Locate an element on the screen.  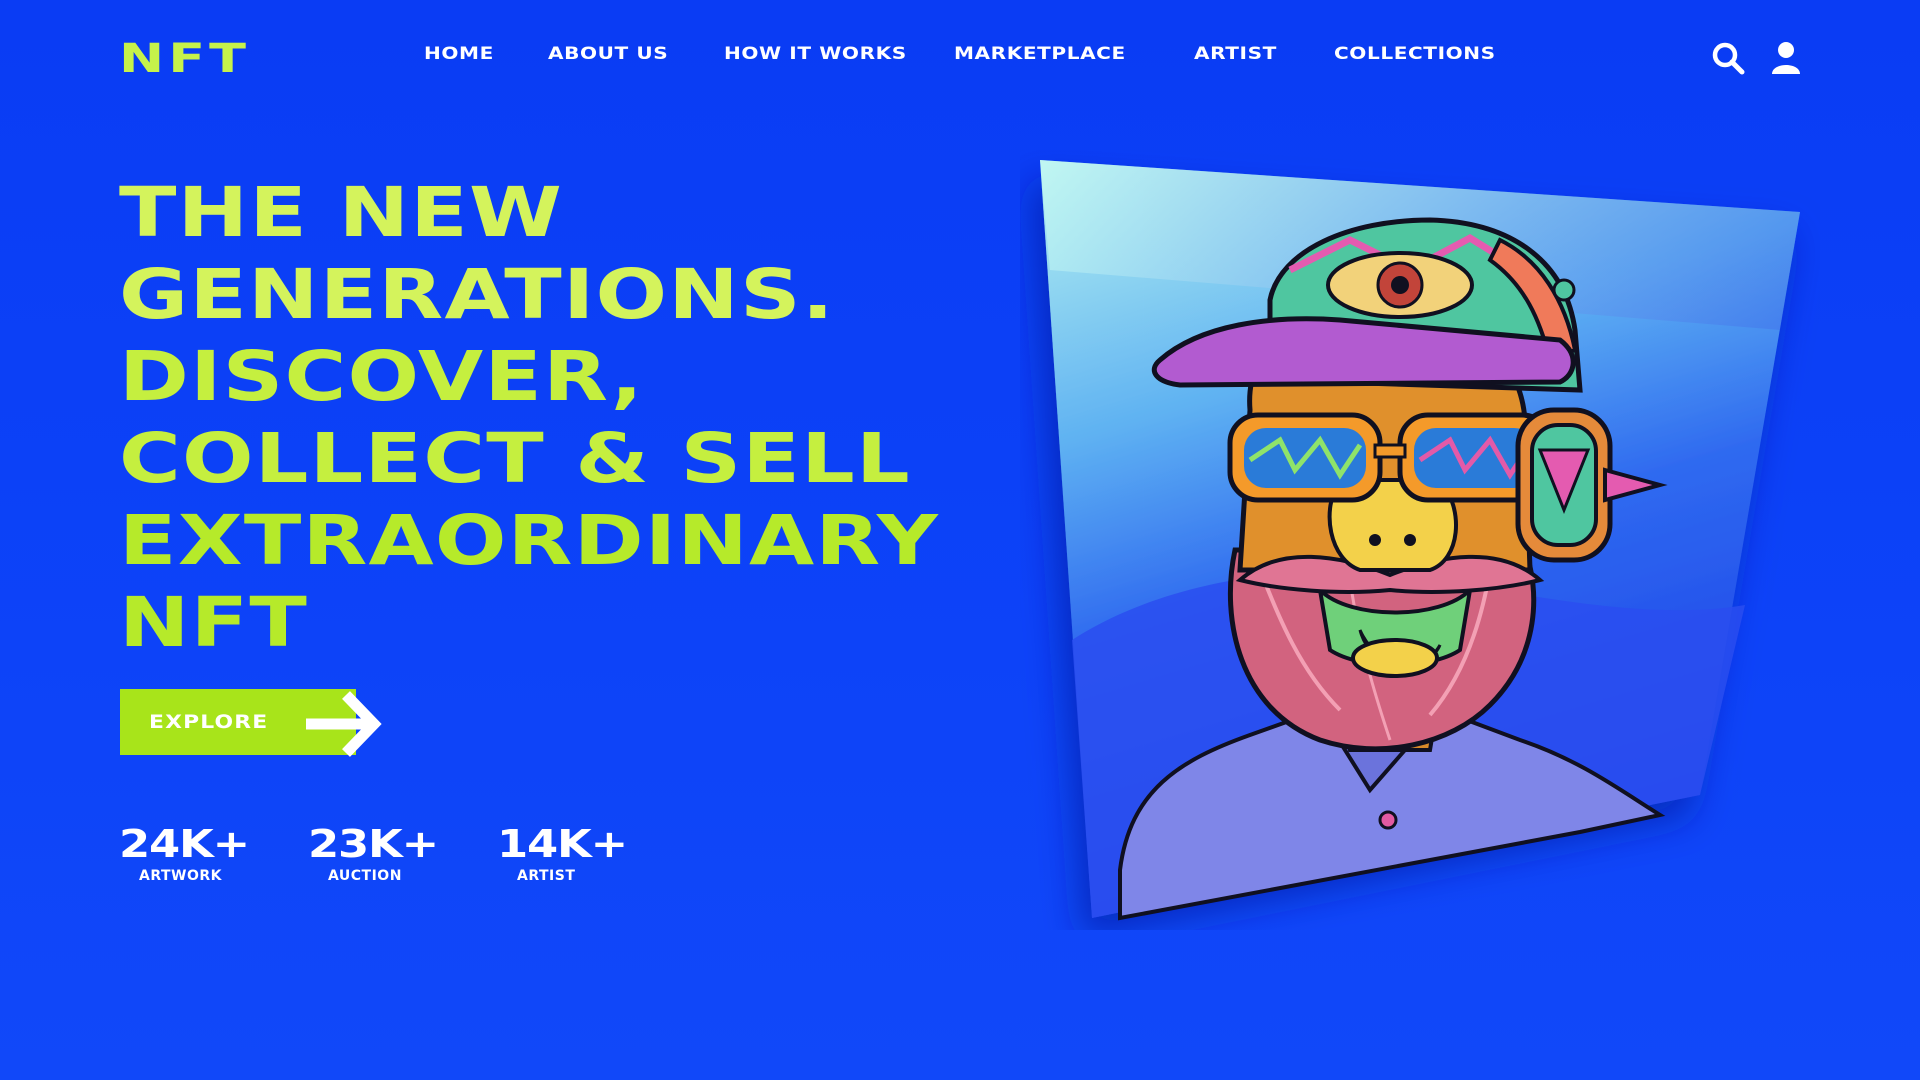
stats-row: 24K+ ARTWORK 23K+ AUCTION 14K+ ARTIST is located at coordinates (402, 853).